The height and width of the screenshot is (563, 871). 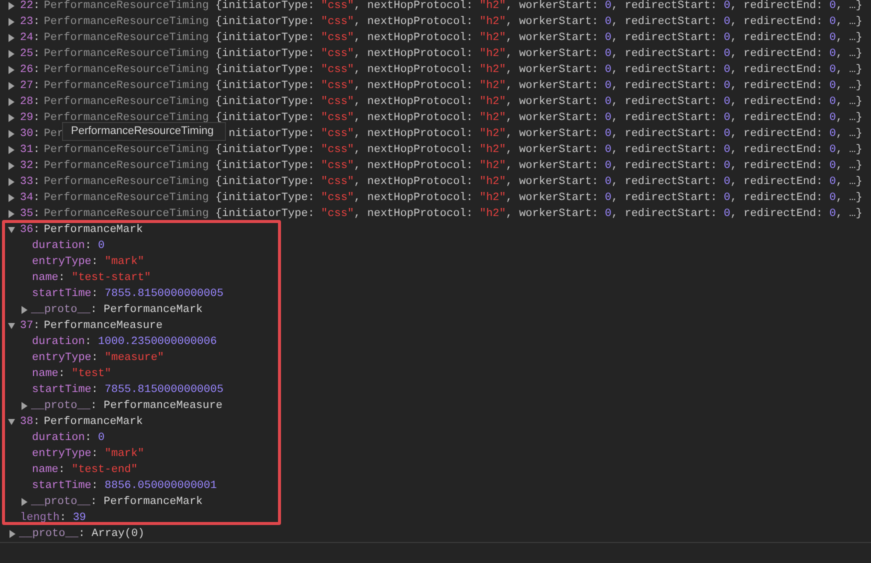 I want to click on entry-index: 34:, so click(x=30, y=198).